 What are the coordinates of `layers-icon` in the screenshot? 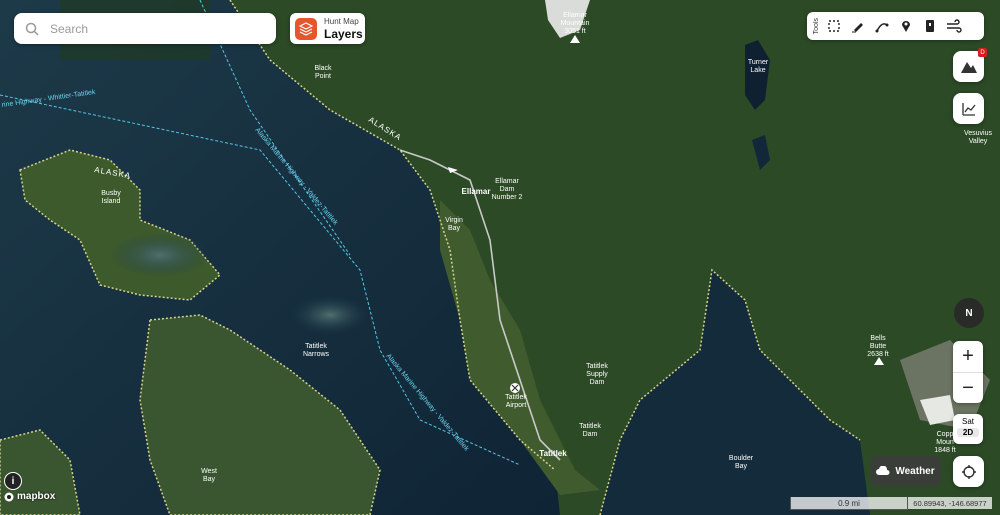 It's located at (306, 28).